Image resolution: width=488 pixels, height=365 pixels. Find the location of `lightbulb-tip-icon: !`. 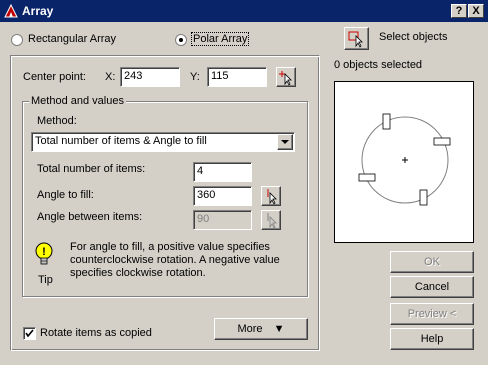

lightbulb-tip-icon: ! is located at coordinates (44, 253).